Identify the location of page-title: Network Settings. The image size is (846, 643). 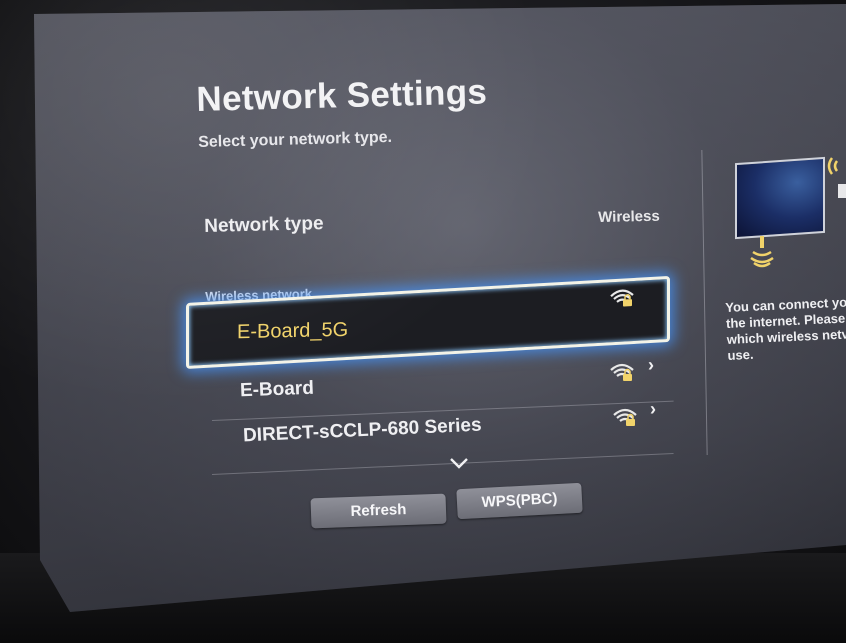
(342, 95).